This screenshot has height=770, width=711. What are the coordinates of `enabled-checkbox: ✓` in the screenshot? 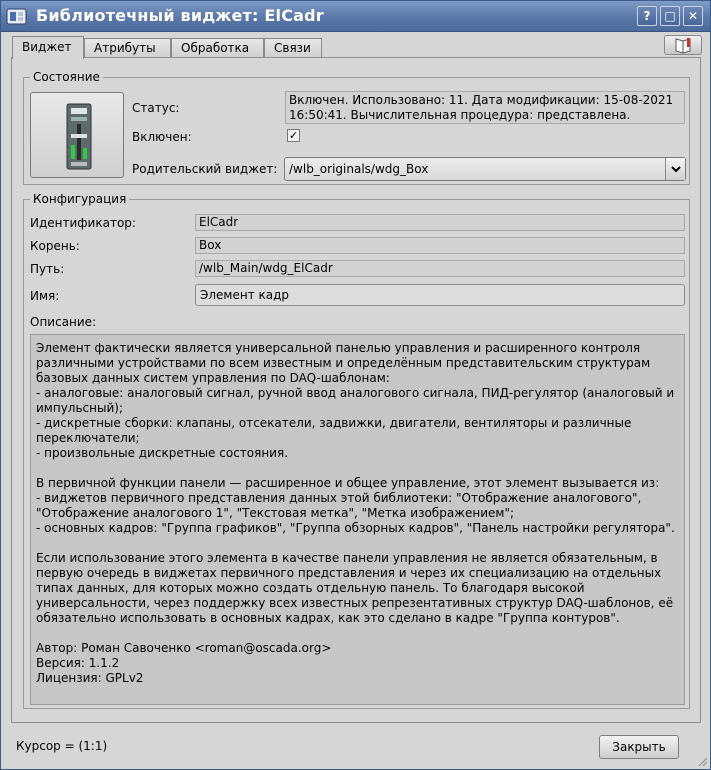 It's located at (293, 135).